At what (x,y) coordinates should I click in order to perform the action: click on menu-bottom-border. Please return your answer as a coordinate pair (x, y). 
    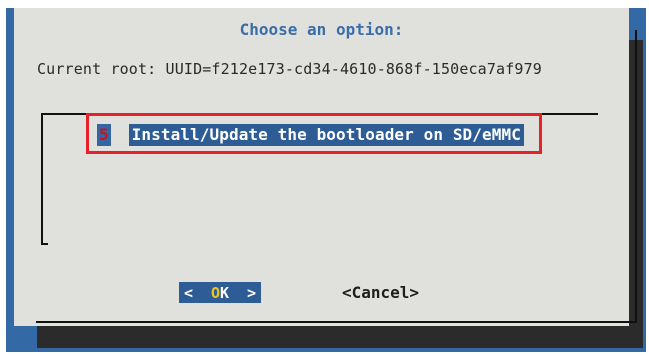
    Looking at the image, I should click on (44, 244).